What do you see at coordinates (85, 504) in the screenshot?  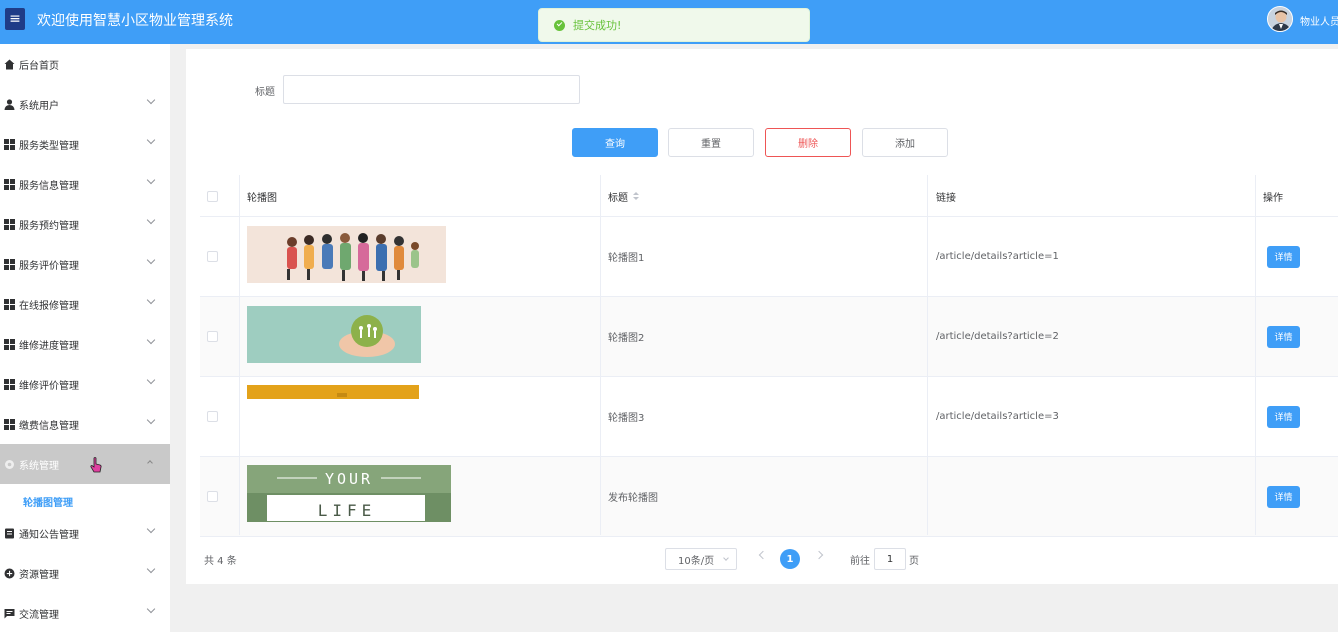 I see `sidebar-subitem-carousel: 轮播图管理` at bounding box center [85, 504].